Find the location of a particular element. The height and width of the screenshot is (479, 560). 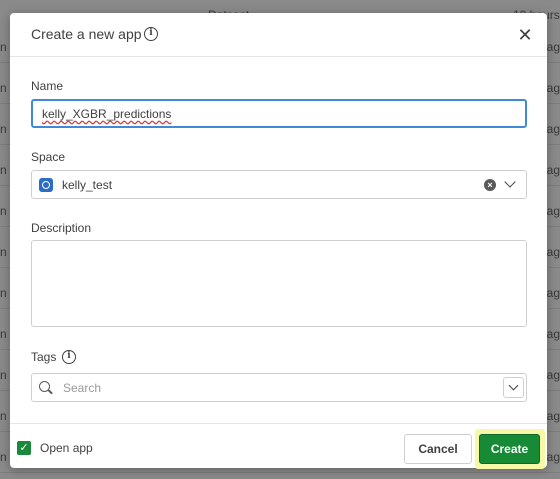

name-input-value: kelly_XGBR_predictions is located at coordinates (107, 114).